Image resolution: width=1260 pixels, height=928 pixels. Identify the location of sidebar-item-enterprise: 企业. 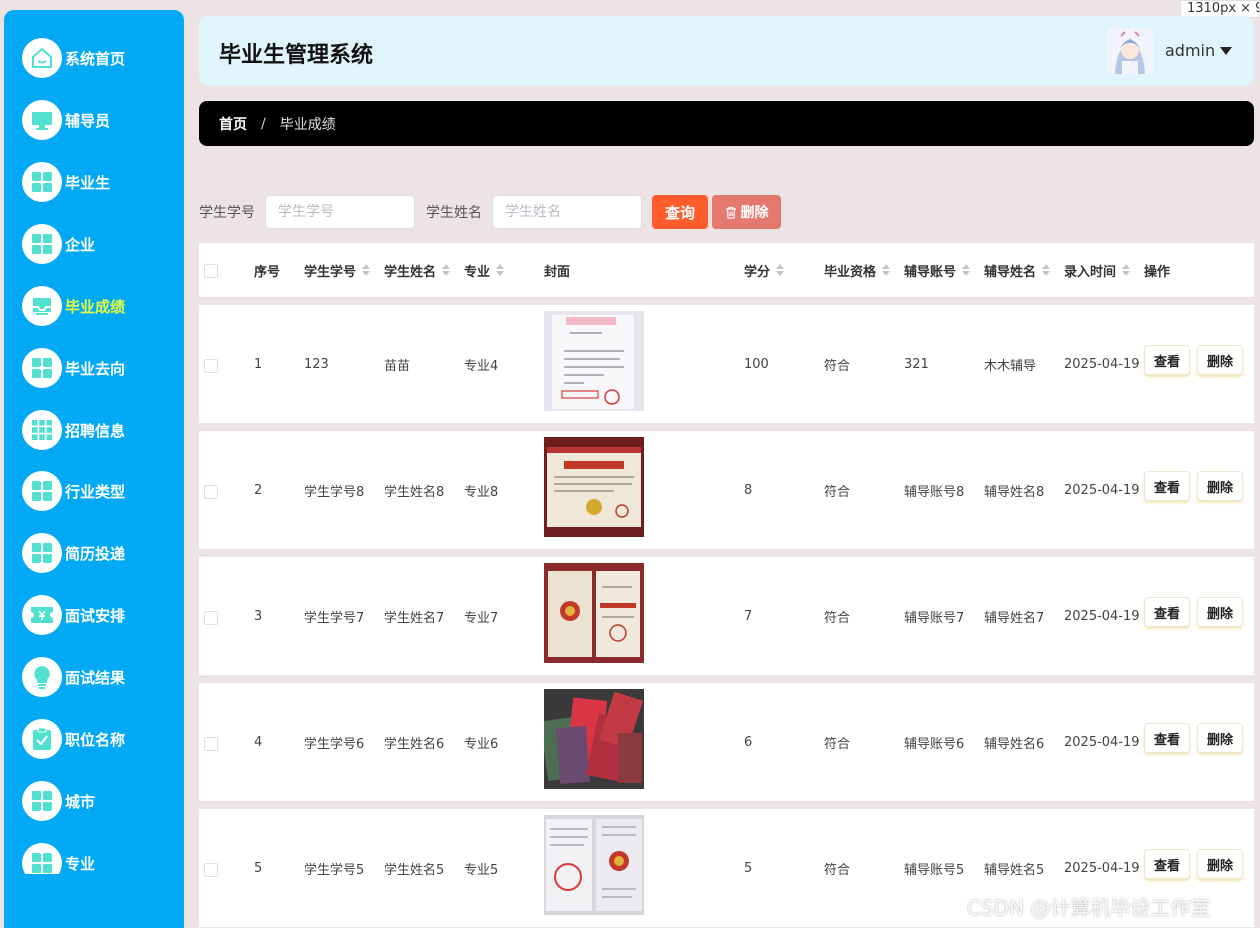
(94, 244).